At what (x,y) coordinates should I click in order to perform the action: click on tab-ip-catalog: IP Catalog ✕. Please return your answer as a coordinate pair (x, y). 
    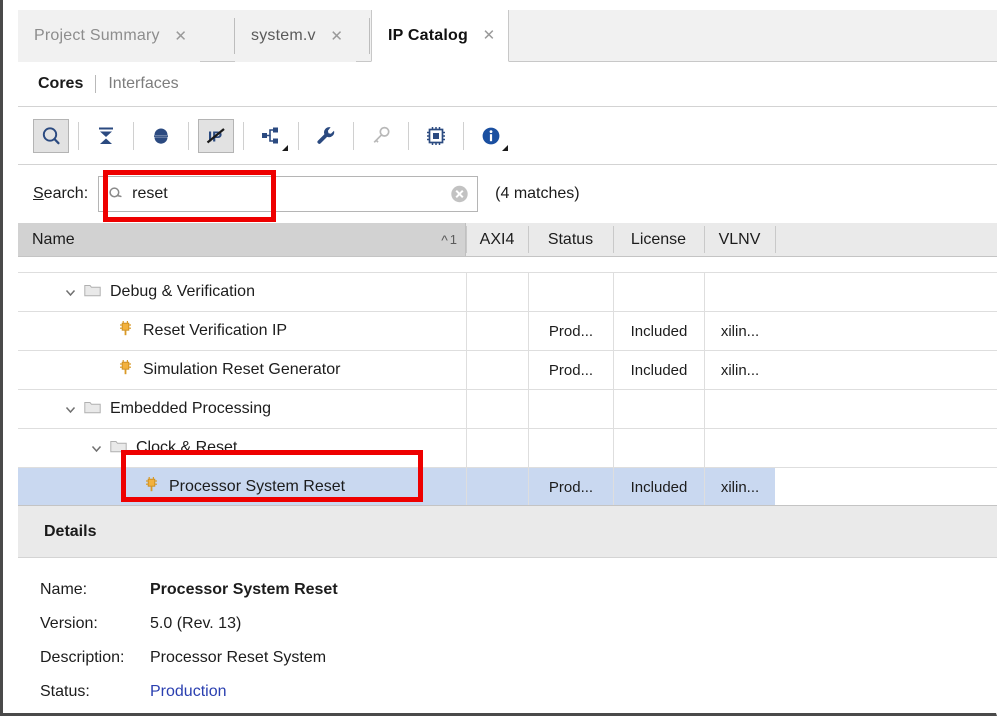
    Looking at the image, I should click on (440, 36).